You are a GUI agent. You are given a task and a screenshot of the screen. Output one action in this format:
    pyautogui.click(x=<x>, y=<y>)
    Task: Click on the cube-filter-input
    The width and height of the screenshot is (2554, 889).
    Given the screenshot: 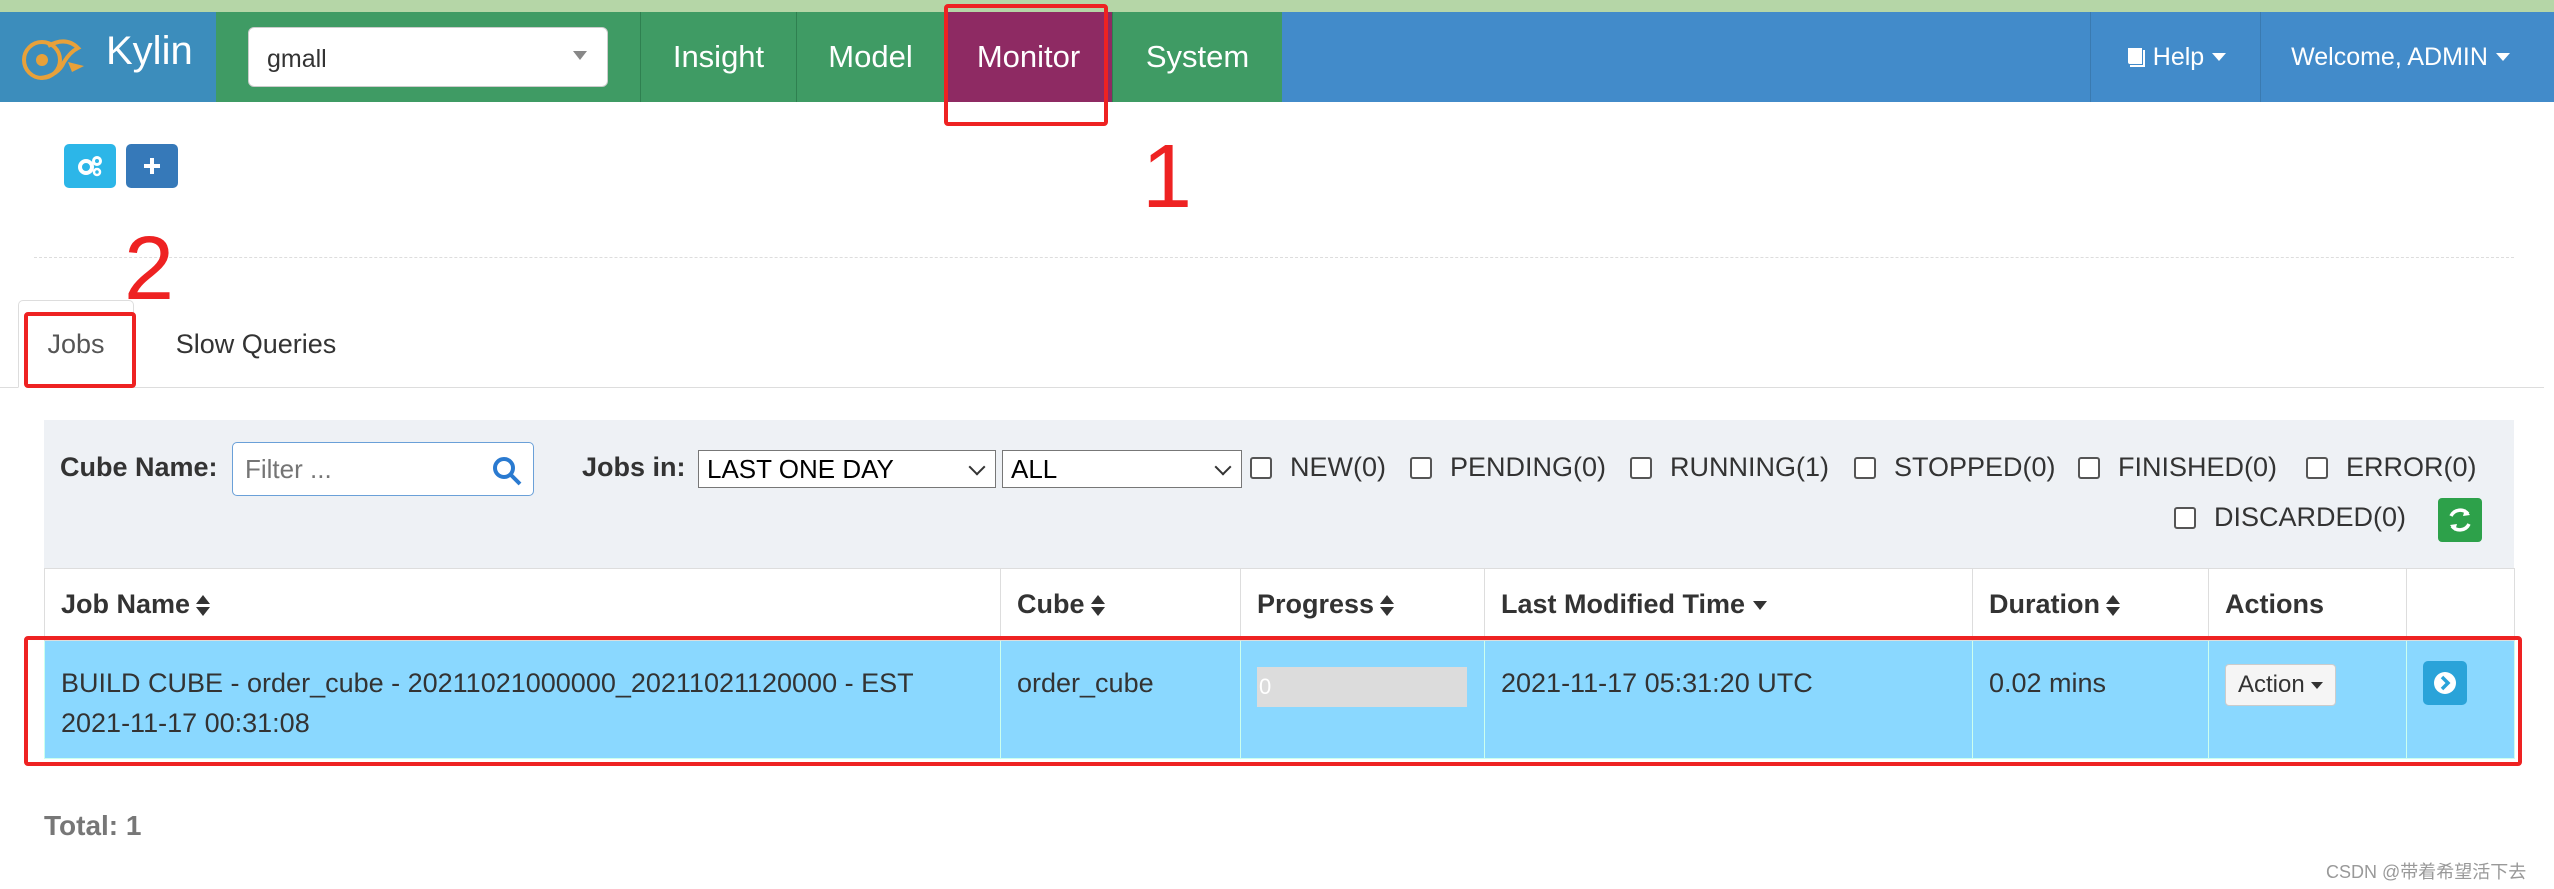 What is the action you would take?
    pyautogui.click(x=365, y=469)
    